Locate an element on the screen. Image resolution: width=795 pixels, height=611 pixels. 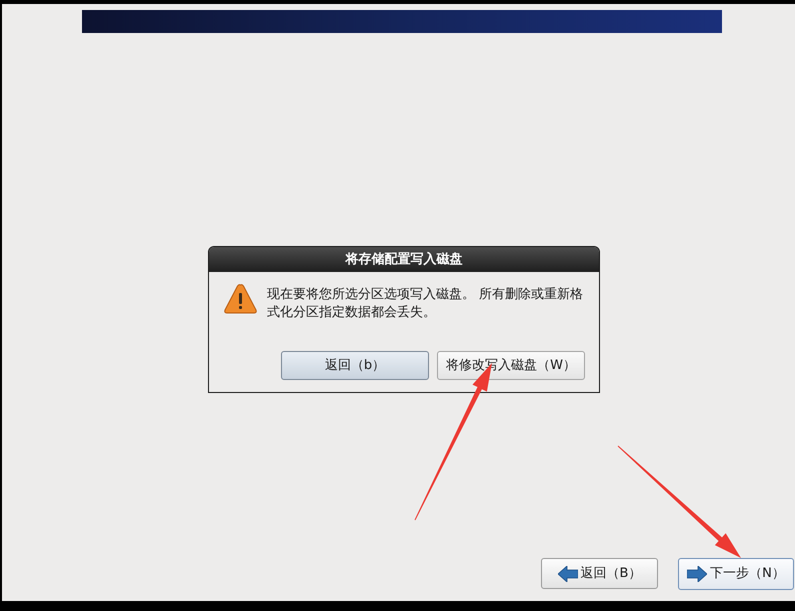
dialog-title: 将存储配置写入磁盘 is located at coordinates (404, 259).